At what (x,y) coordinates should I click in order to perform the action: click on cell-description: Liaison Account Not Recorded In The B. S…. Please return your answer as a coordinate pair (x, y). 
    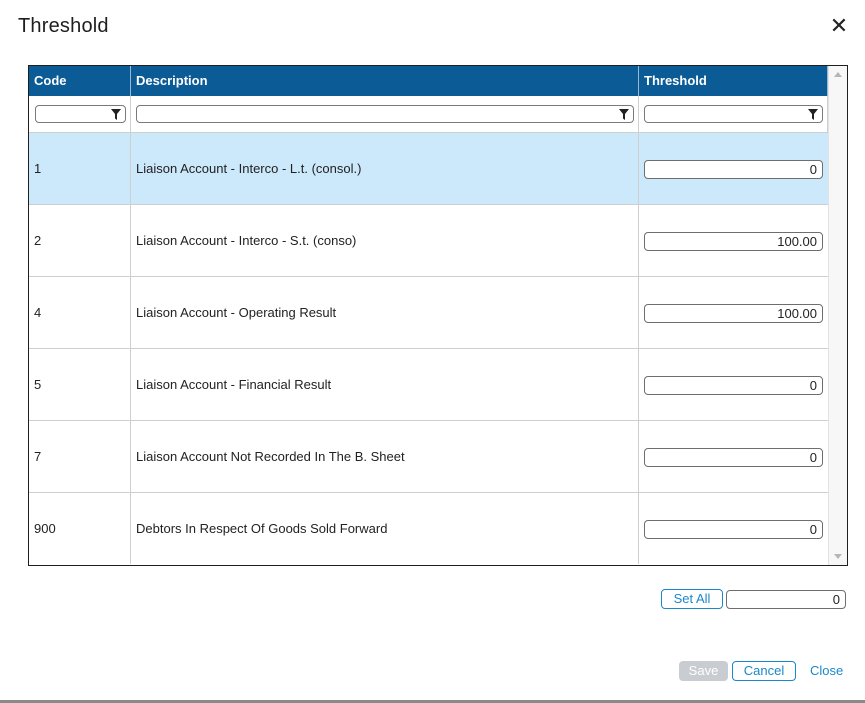
    Looking at the image, I should click on (385, 456).